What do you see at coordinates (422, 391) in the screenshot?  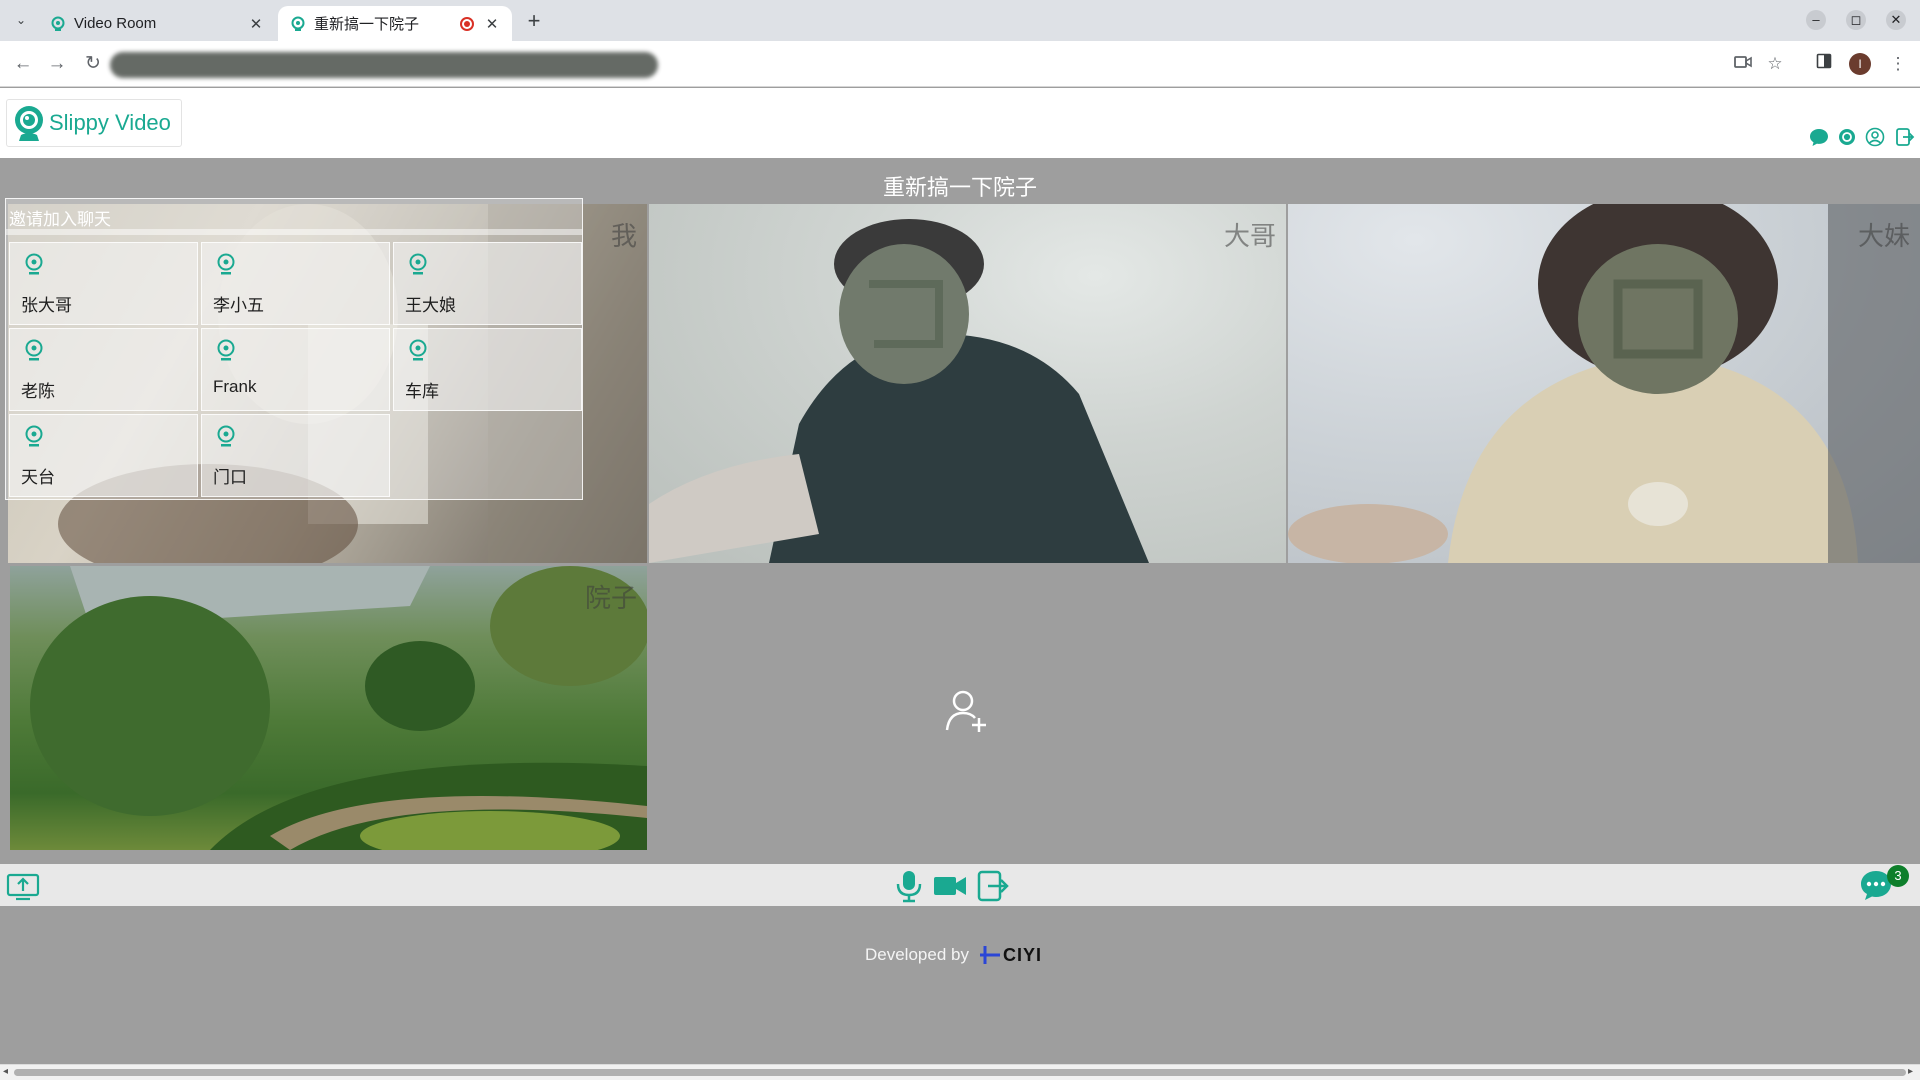 I see `contact-name: 车库` at bounding box center [422, 391].